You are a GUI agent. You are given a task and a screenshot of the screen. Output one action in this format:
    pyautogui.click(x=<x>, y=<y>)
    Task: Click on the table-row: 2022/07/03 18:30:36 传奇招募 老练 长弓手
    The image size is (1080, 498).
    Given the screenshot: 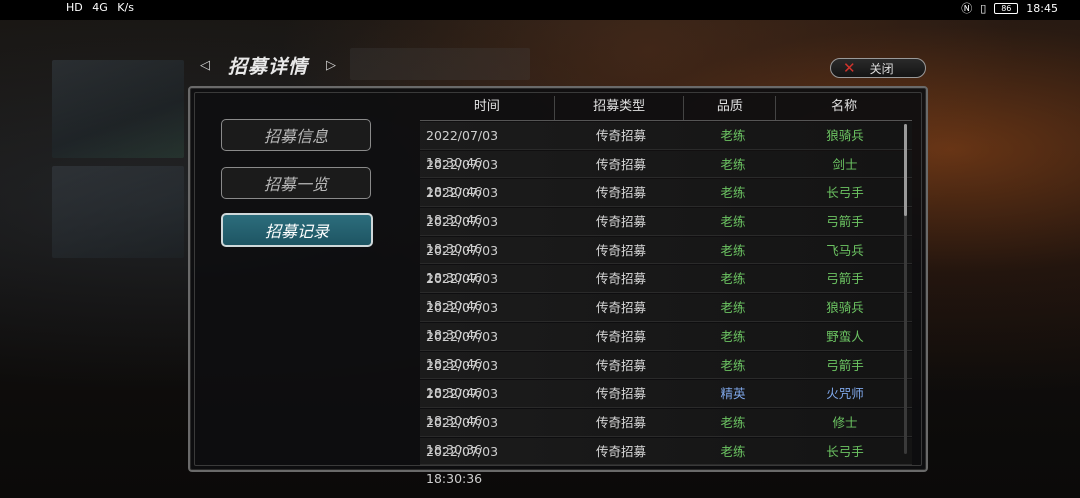 What is the action you would take?
    pyautogui.click(x=666, y=461)
    